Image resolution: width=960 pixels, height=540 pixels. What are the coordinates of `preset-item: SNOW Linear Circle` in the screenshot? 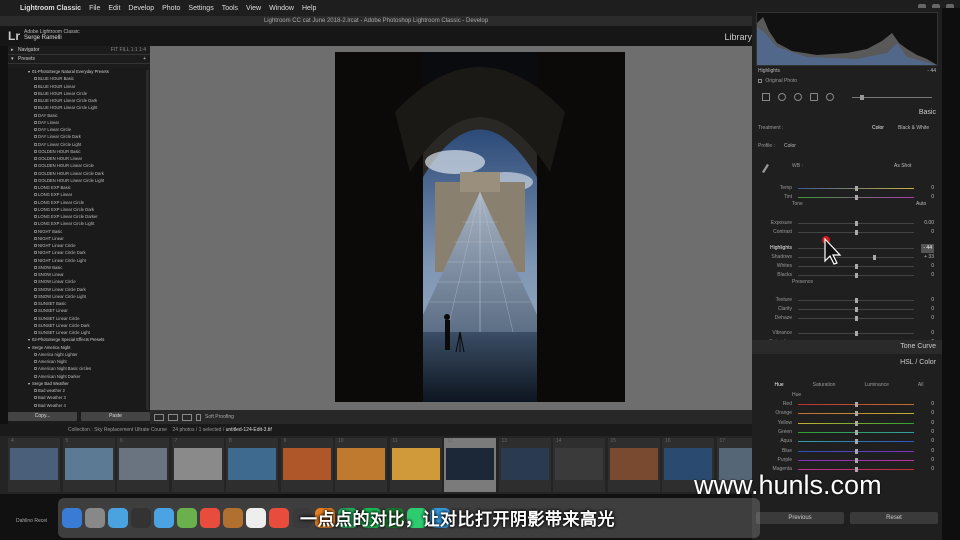 It's located at (79, 281).